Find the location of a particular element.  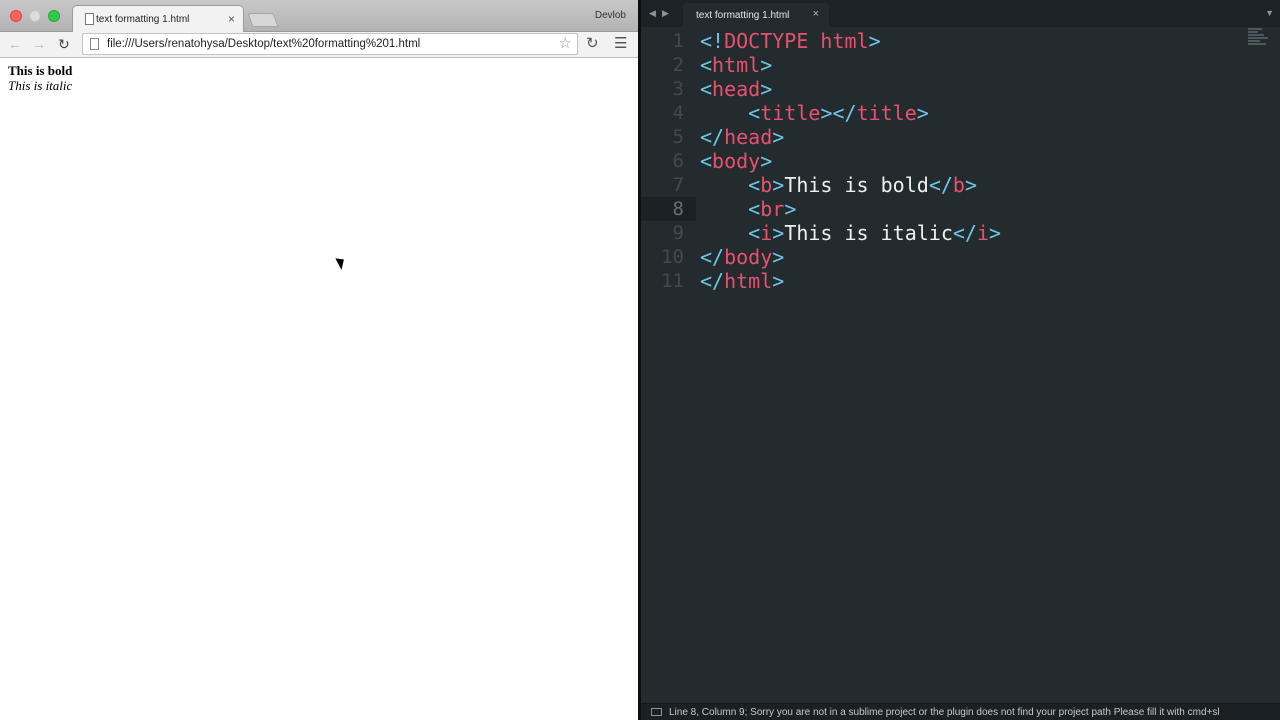

code-text: <b>This is bold</b> is located at coordinates (838, 185).